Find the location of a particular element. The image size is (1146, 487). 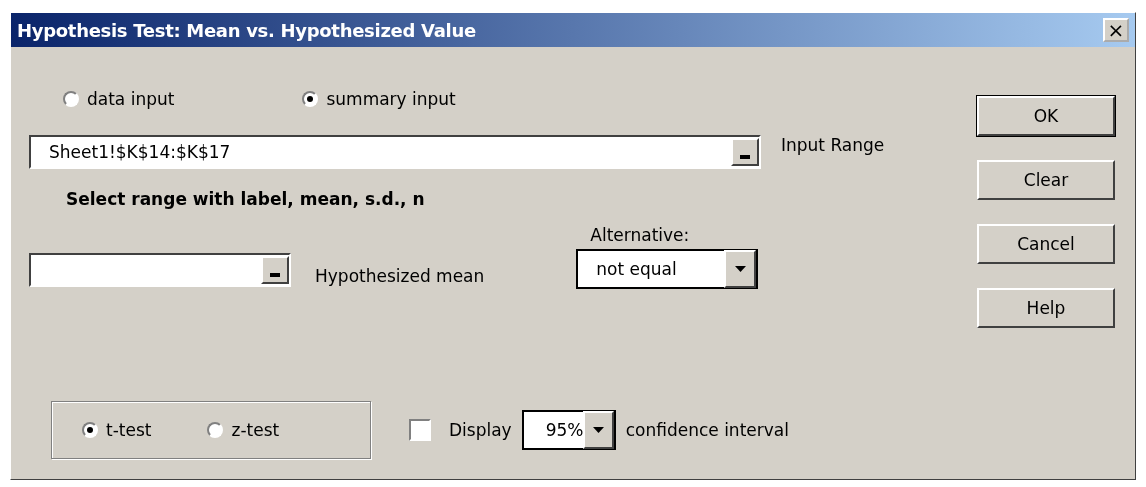

radio-label: summary input is located at coordinates (391, 99).